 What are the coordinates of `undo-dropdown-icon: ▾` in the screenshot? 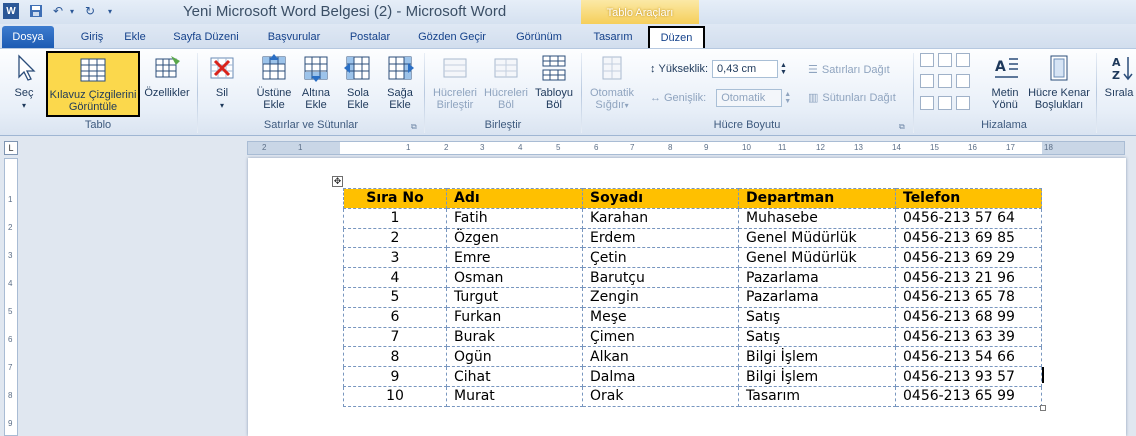 It's located at (72, 11).